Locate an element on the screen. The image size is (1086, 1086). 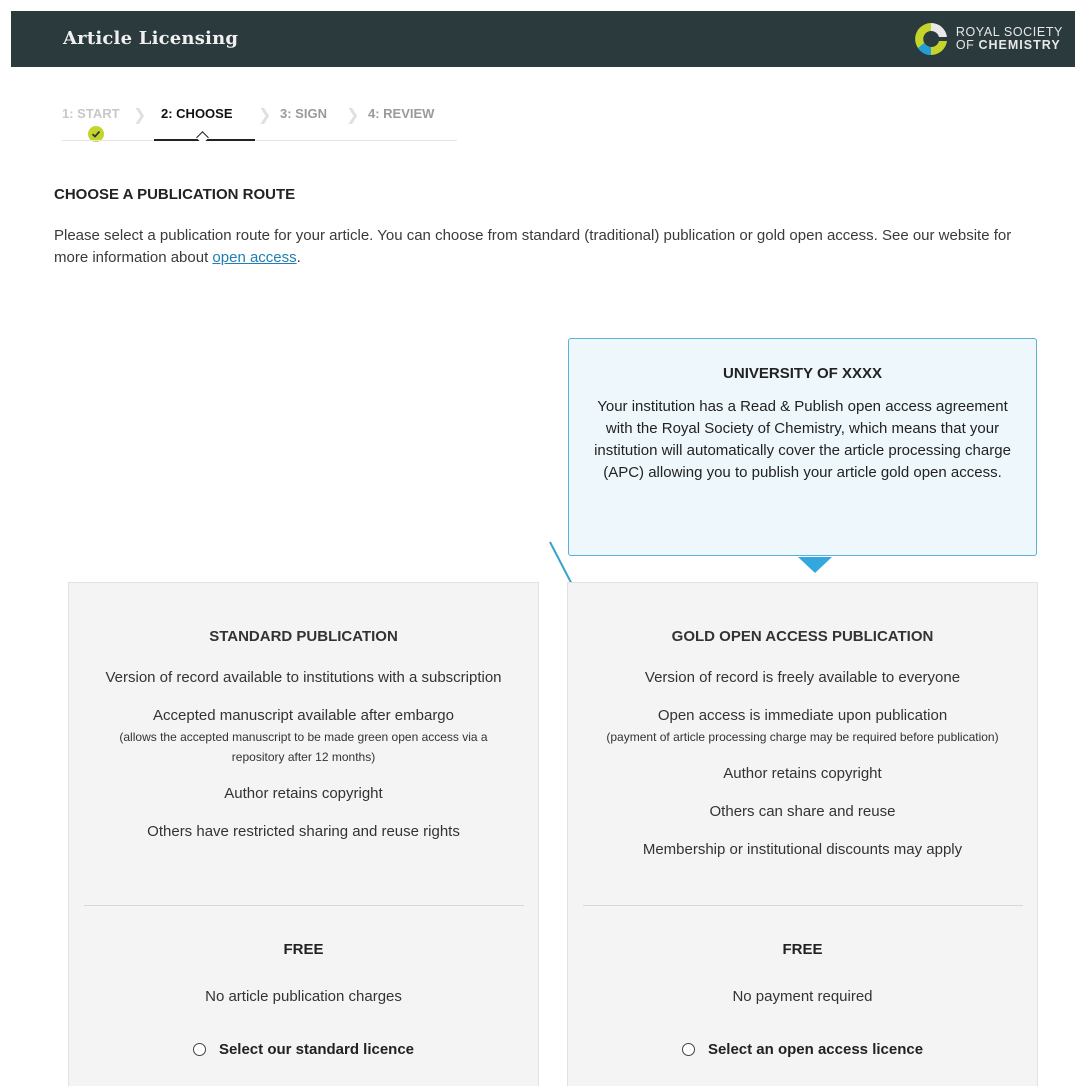
rsc-logo: ROYAL SOCIETY OF CHEMISTRY is located at coordinates (987, 39).